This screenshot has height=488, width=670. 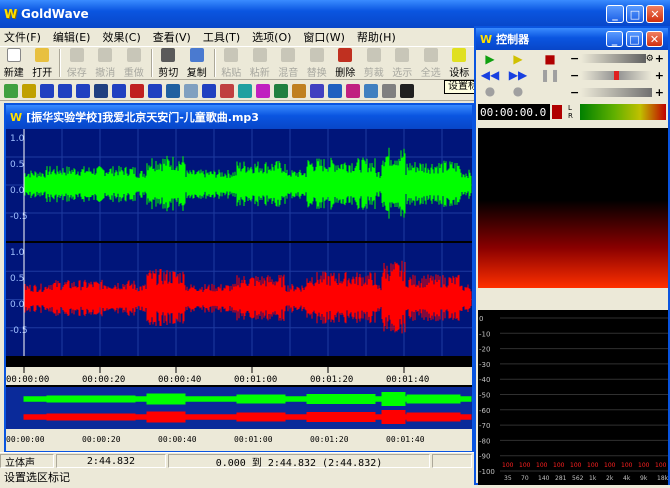 I want to click on minimize-button: _, so click(x=615, y=14).